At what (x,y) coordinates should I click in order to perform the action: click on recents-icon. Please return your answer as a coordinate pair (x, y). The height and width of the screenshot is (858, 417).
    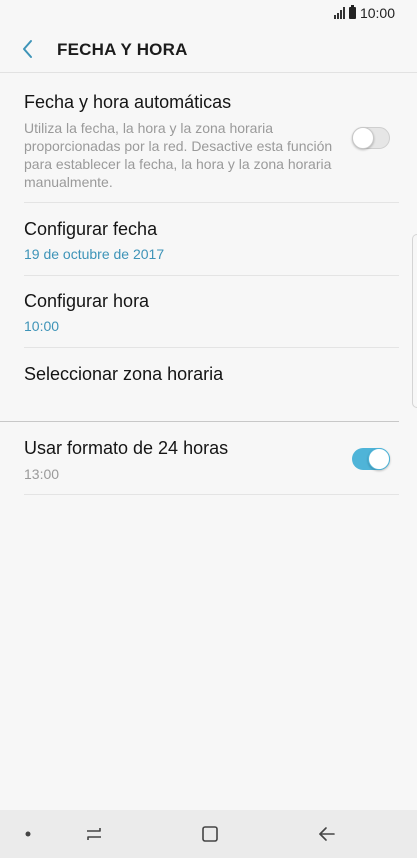
    Looking at the image, I should click on (94, 834).